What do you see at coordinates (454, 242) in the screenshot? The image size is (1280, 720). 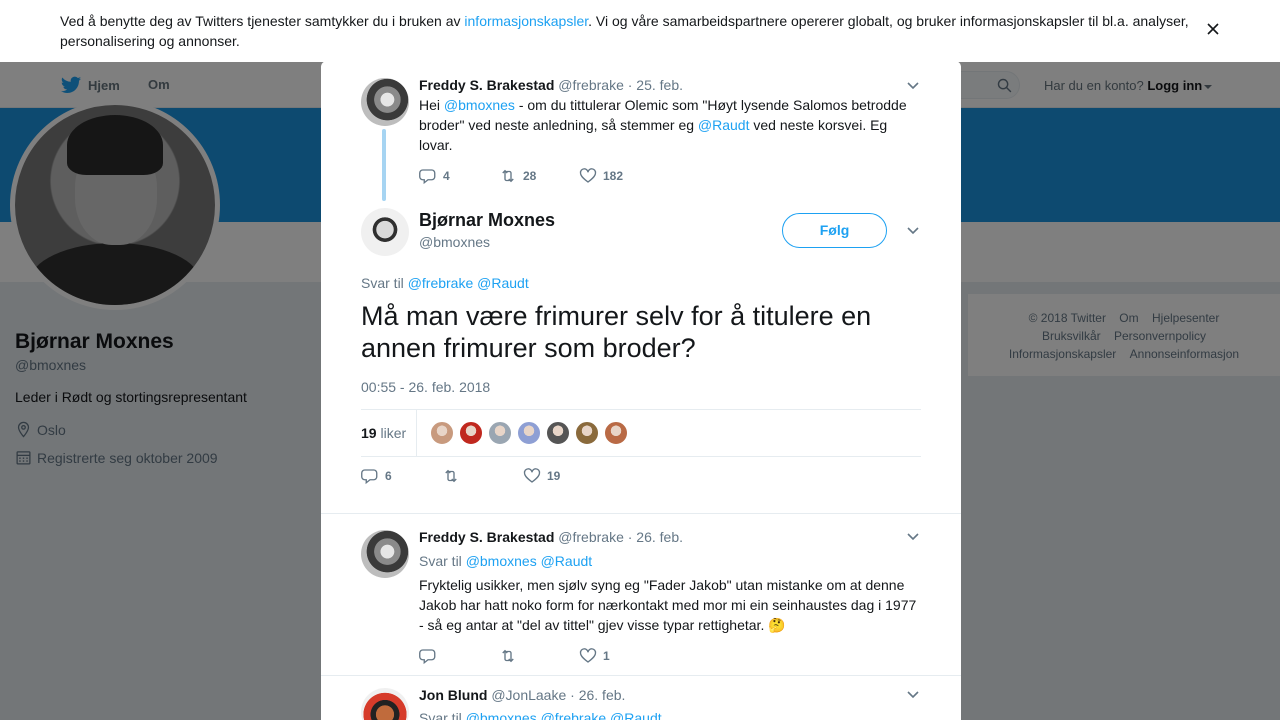 I see `main-author-handle: @bmoxnes` at bounding box center [454, 242].